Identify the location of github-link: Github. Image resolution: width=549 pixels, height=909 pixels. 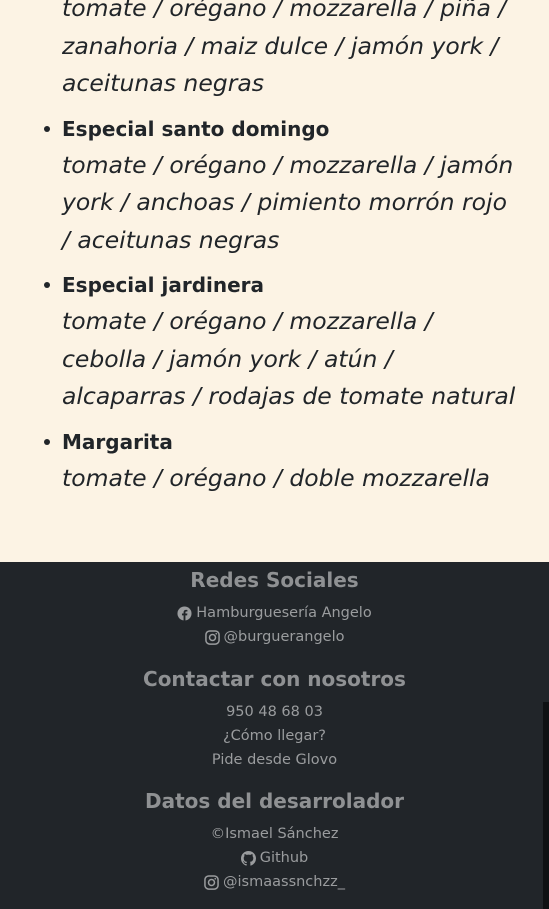
(274, 858).